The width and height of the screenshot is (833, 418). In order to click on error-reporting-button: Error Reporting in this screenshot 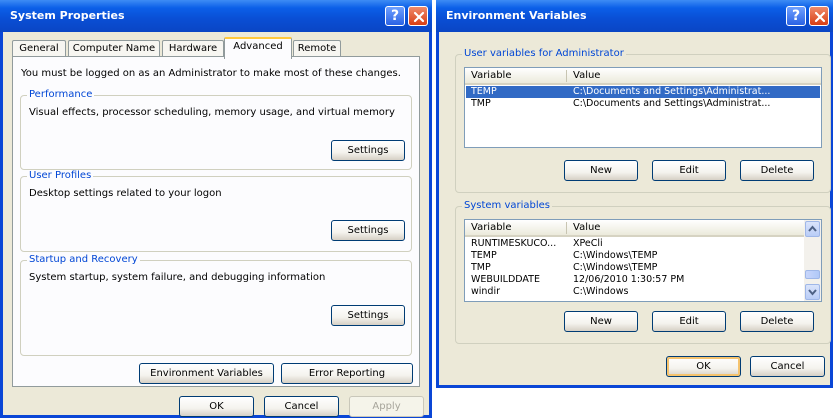, I will do `click(347, 373)`.